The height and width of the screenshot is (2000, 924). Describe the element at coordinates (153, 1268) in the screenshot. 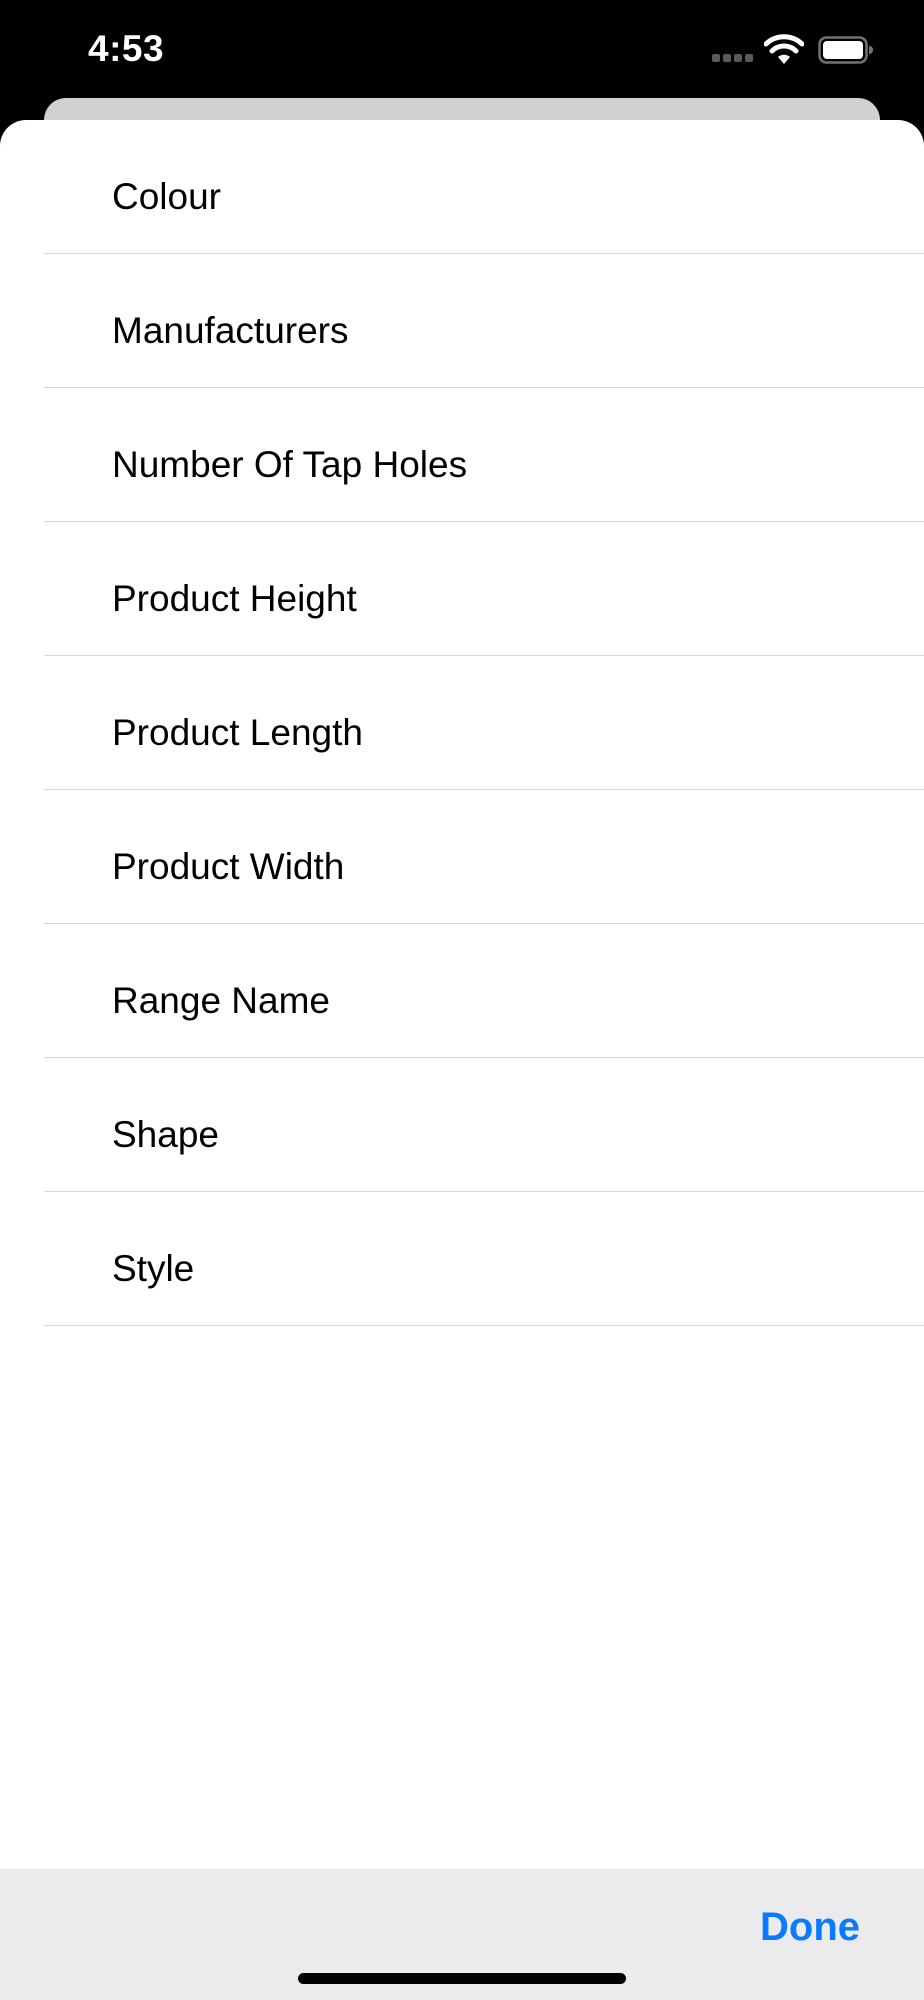

I see `option-label: Style` at that location.